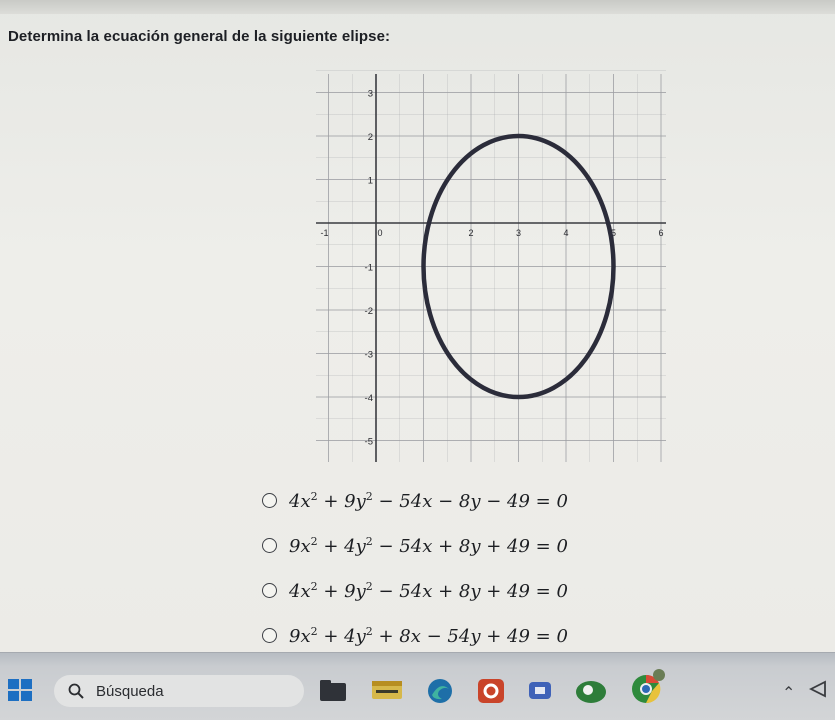  Describe the element at coordinates (369, 355) in the screenshot. I see `y-tick-label: -3` at that location.